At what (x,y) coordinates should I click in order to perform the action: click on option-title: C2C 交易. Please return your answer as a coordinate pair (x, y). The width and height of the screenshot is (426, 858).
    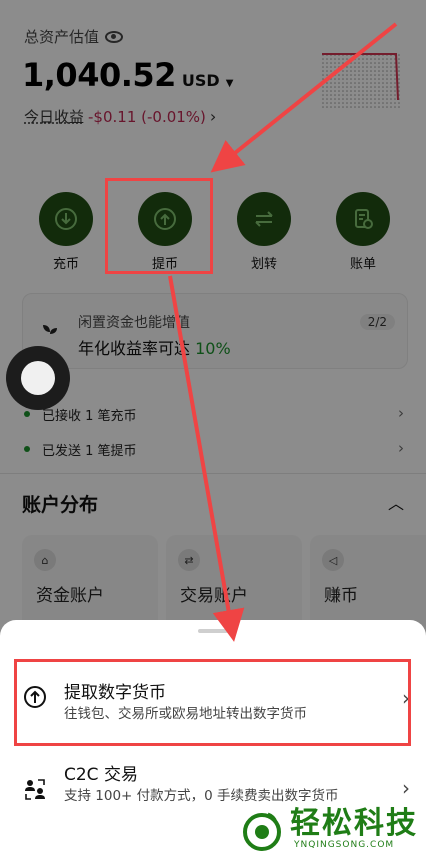
    Looking at the image, I should click on (101, 775).